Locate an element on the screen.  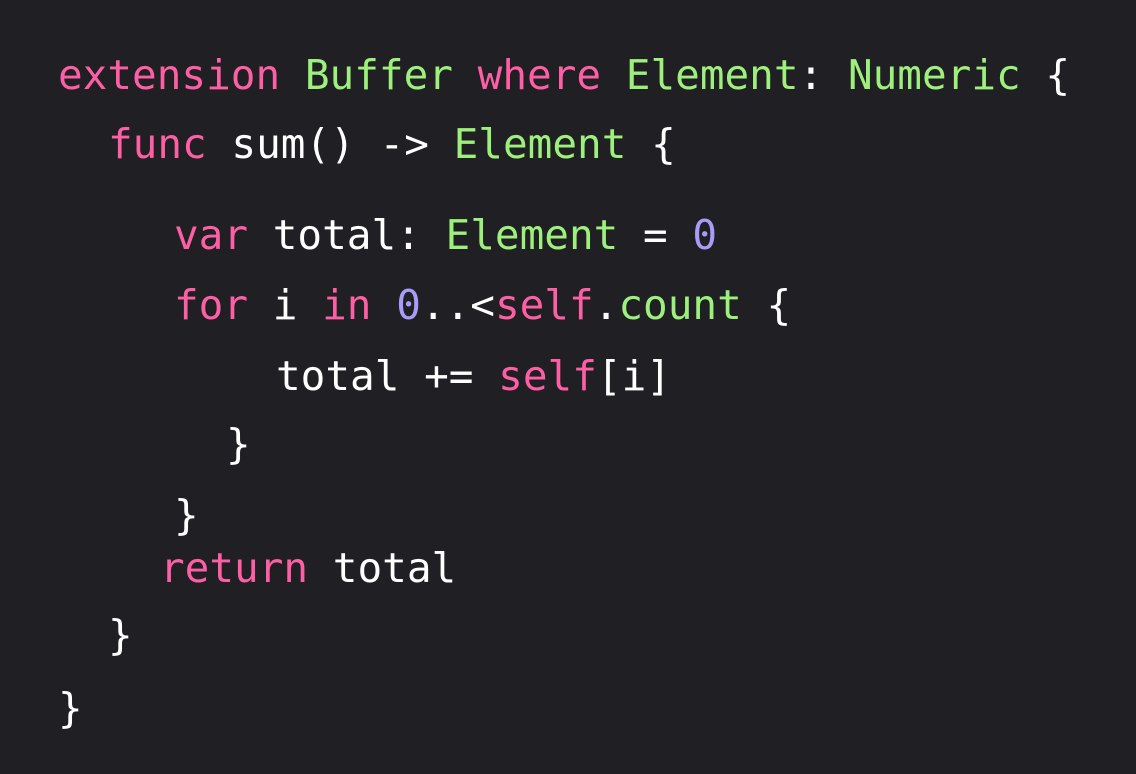
code-line: for i in 0..<self.count { is located at coordinates (482, 305).